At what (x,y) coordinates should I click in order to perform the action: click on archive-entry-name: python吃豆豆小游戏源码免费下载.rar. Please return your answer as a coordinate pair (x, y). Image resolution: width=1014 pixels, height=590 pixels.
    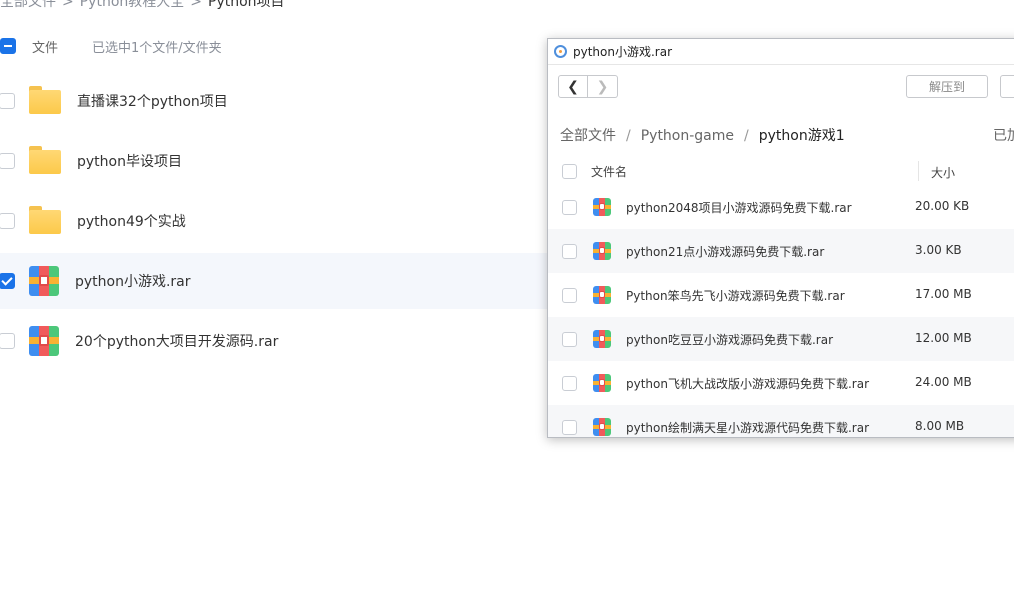
    Looking at the image, I should click on (730, 340).